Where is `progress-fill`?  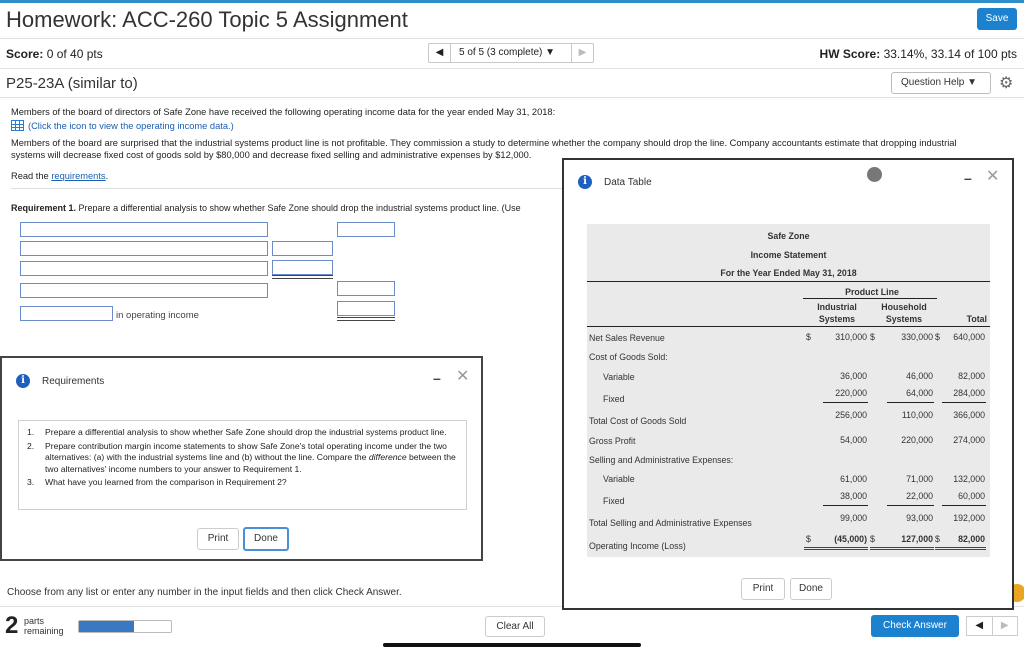 progress-fill is located at coordinates (107, 626).